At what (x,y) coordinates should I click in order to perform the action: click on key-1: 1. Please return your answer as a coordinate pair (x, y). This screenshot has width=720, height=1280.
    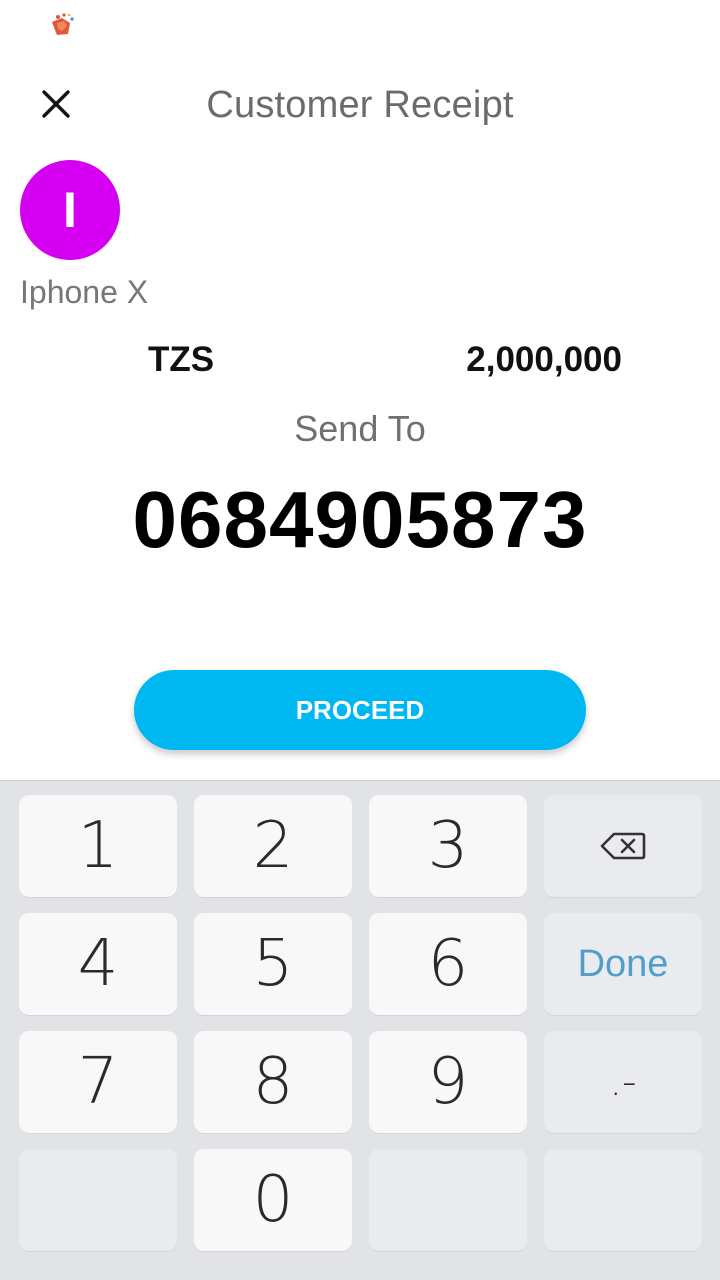
    Looking at the image, I should click on (98, 846).